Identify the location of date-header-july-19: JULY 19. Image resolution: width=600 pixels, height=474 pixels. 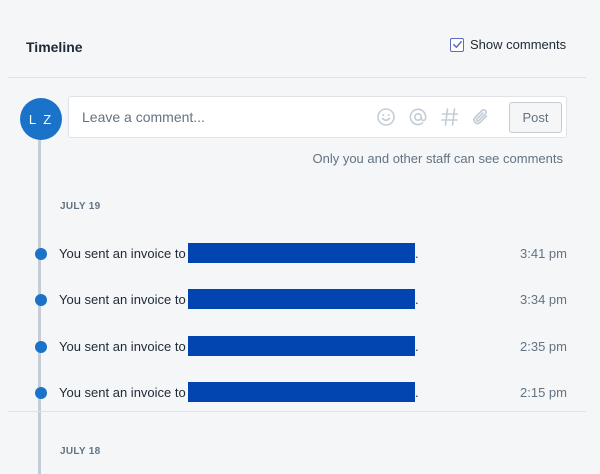
(80, 206).